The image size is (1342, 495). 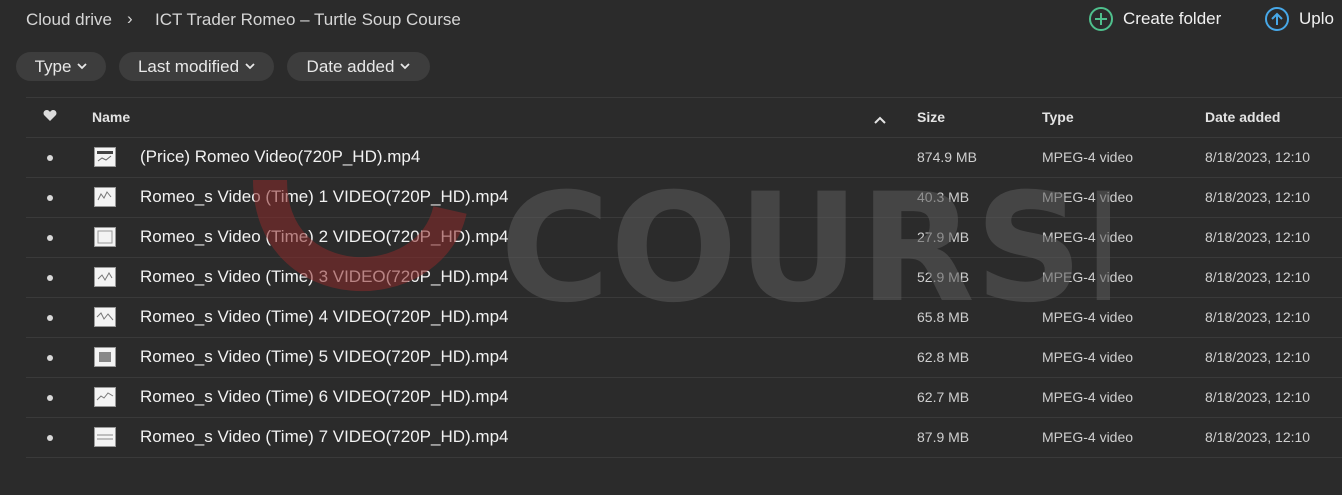 What do you see at coordinates (1277, 19) in the screenshot?
I see `arrow-up-circle-icon` at bounding box center [1277, 19].